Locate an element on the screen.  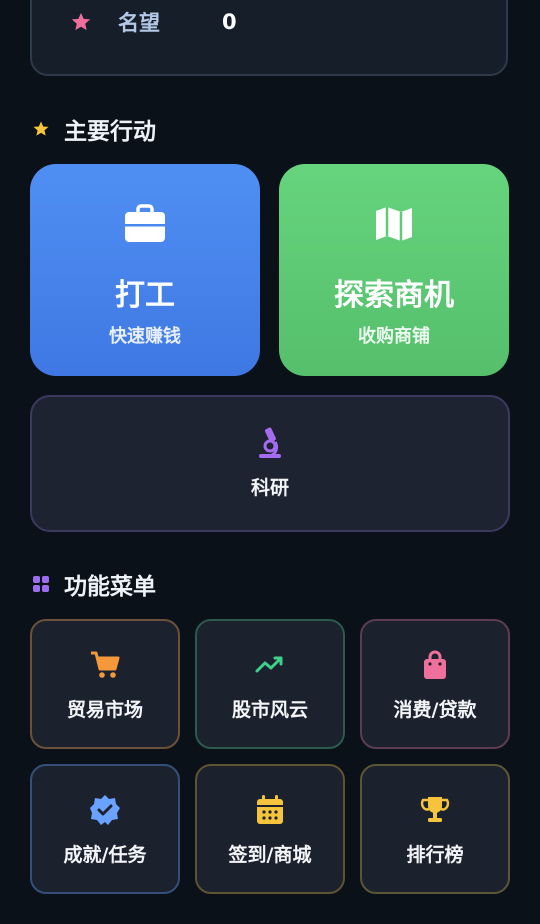
trade-market-label: 贸易市场 is located at coordinates (104, 710).